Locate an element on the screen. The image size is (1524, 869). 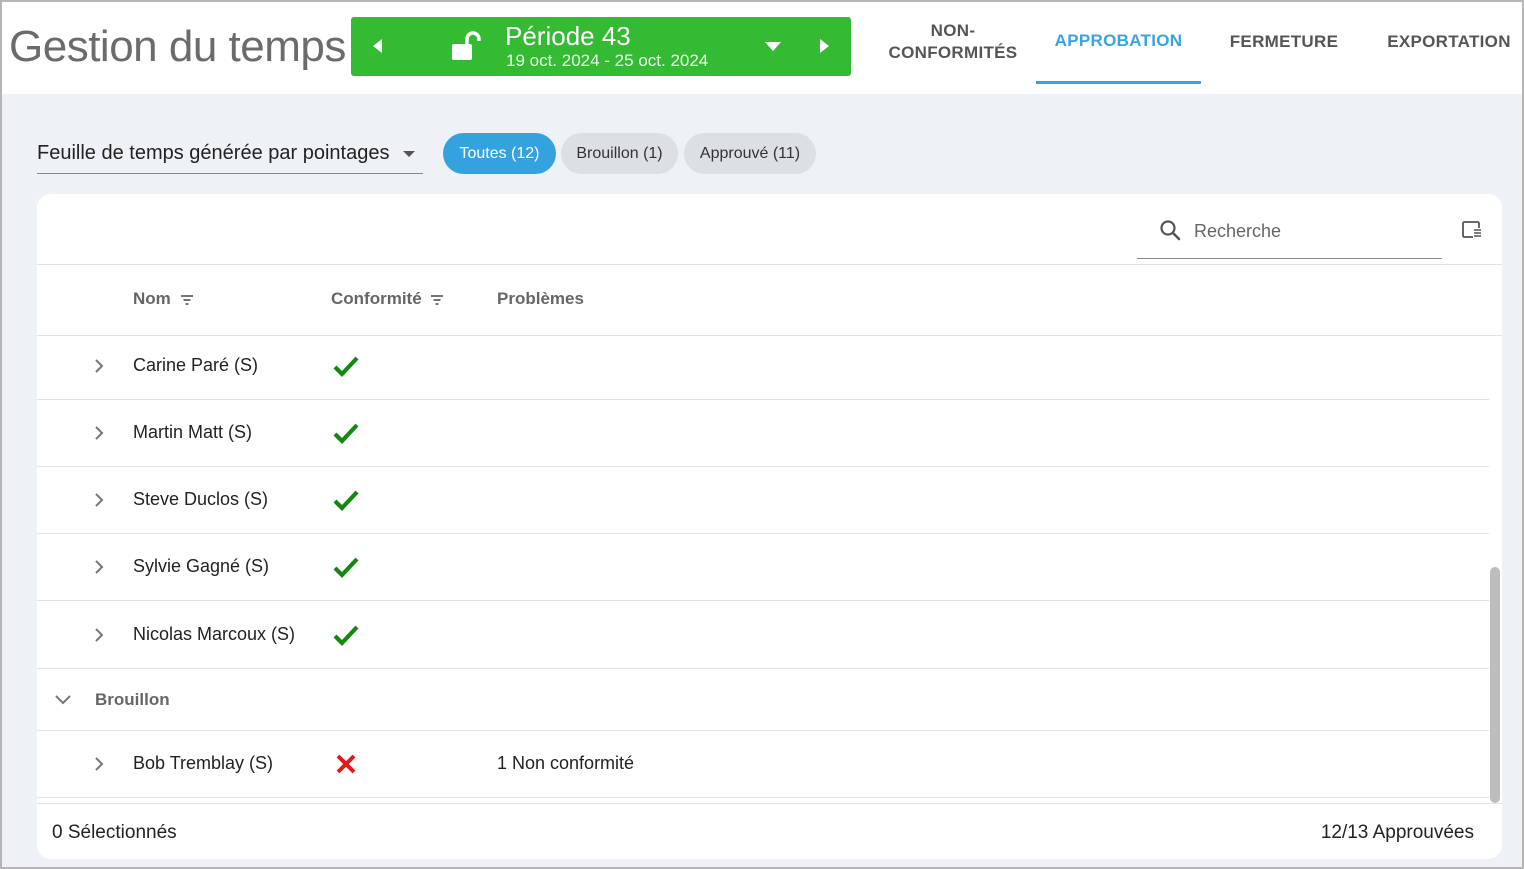
table-row: Bob Tremblay (S) 1 Non conformité is located at coordinates (763, 764).